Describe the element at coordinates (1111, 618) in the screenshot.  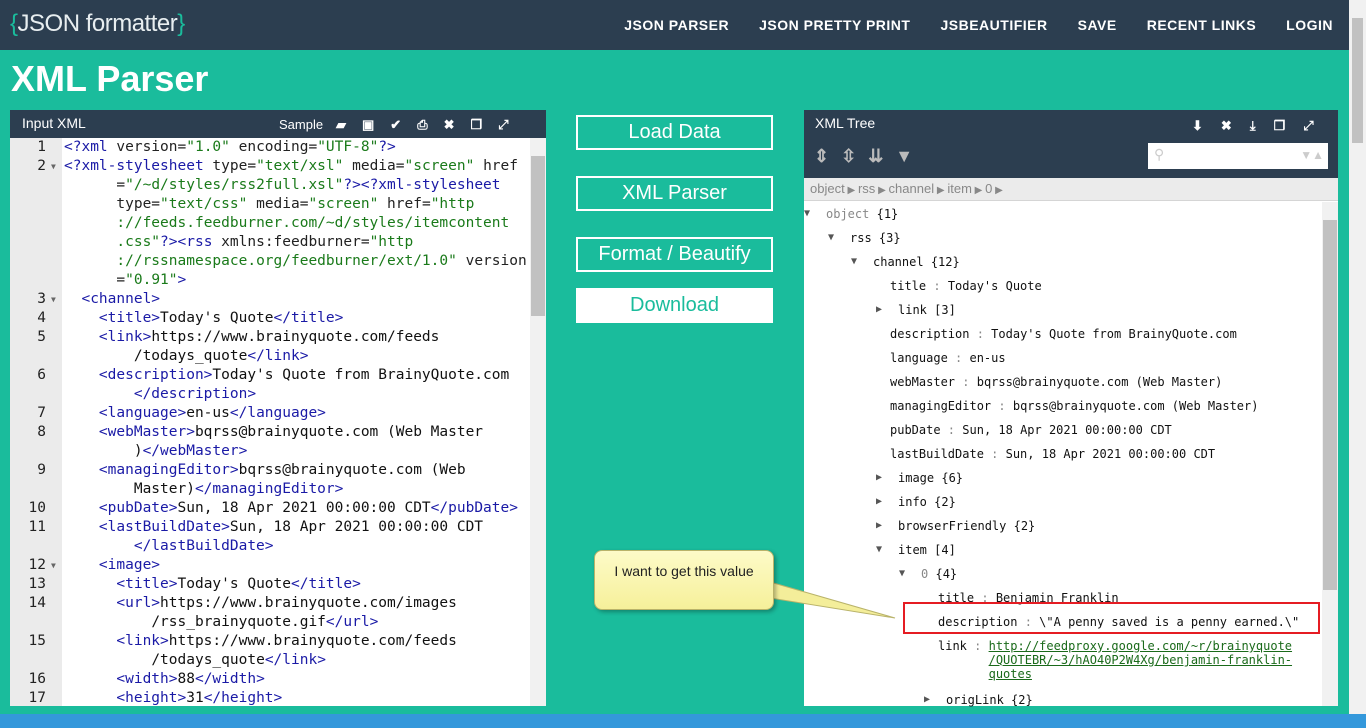
I see `highlight-box` at that location.